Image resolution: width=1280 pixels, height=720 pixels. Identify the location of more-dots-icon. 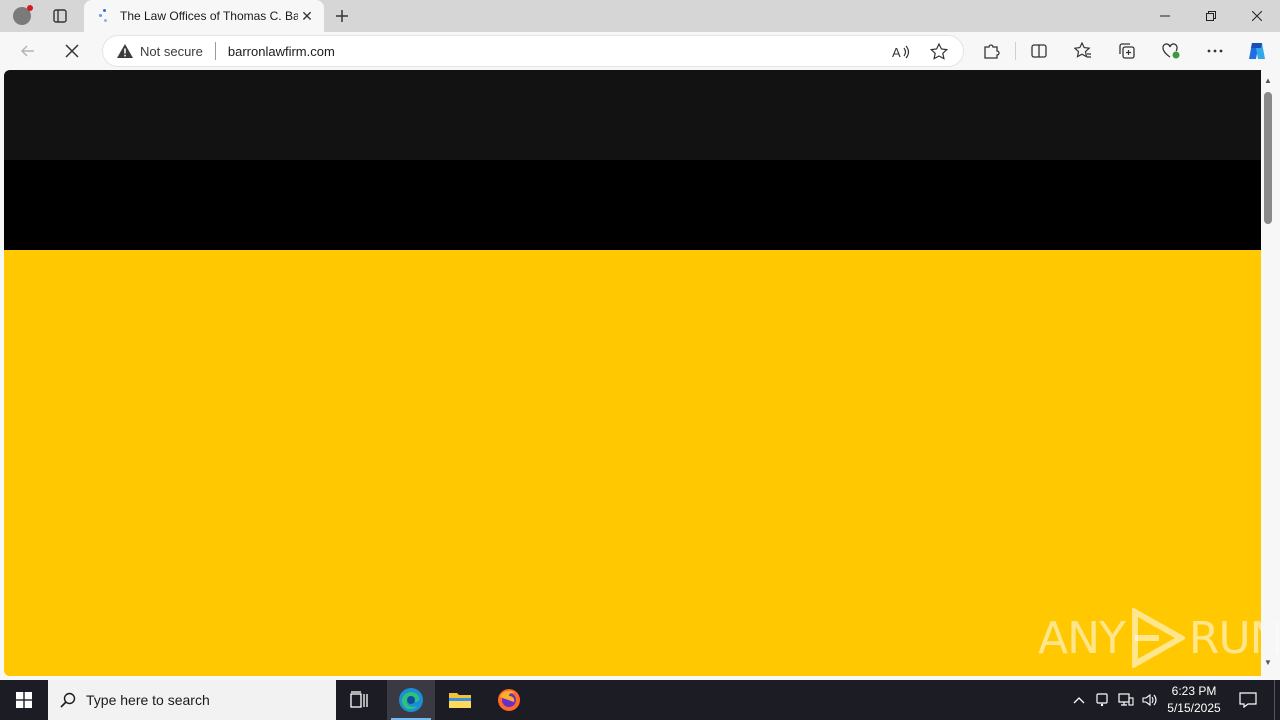
(1215, 51).